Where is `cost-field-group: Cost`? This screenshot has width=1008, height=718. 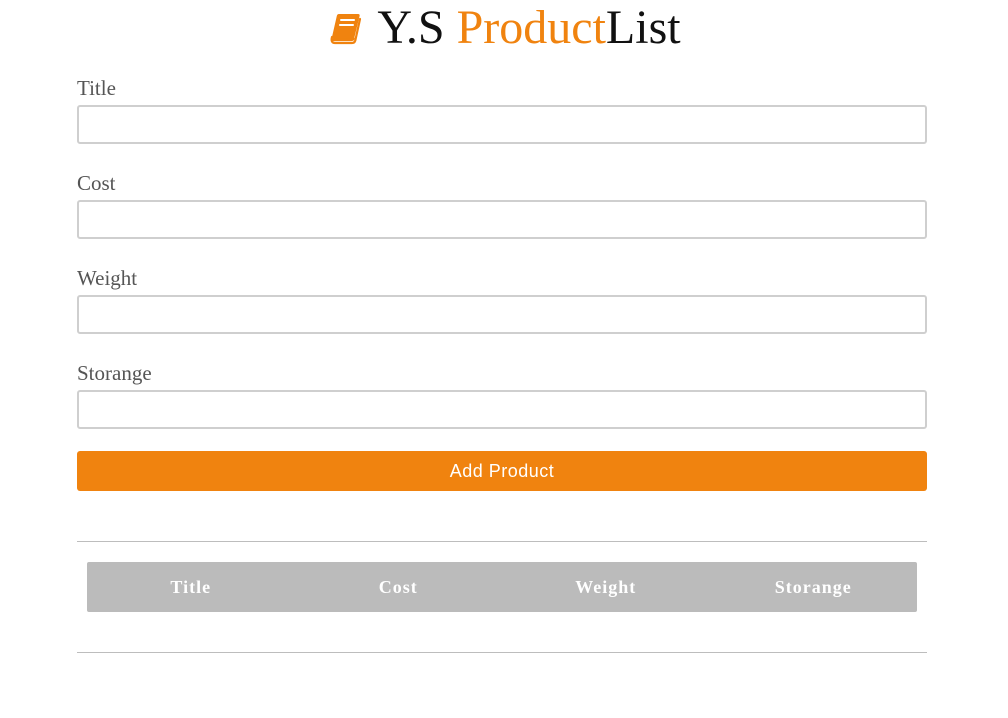 cost-field-group: Cost is located at coordinates (502, 216).